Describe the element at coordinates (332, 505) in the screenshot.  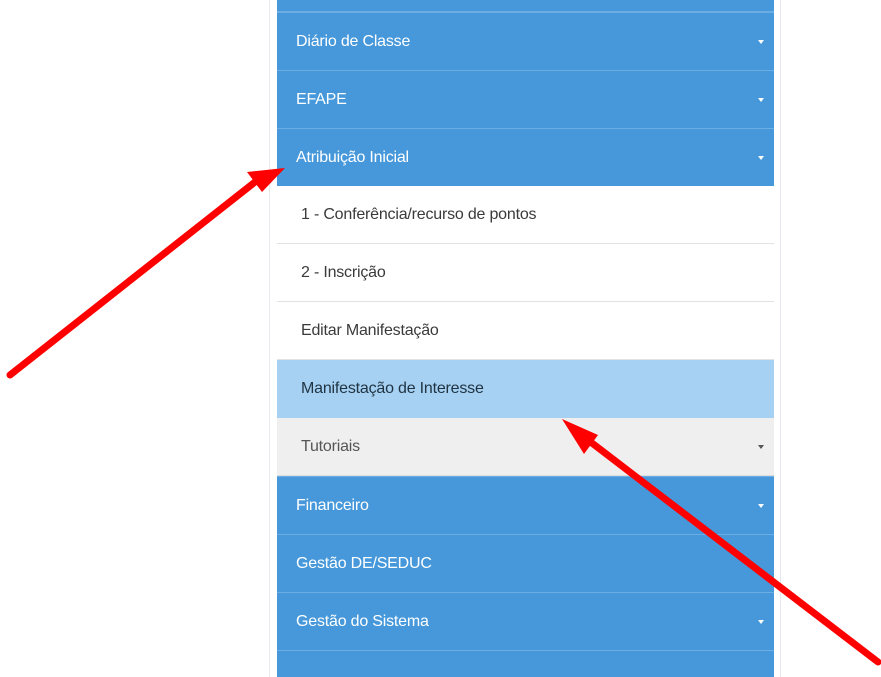
I see `menu-item-label: Financeiro` at that location.